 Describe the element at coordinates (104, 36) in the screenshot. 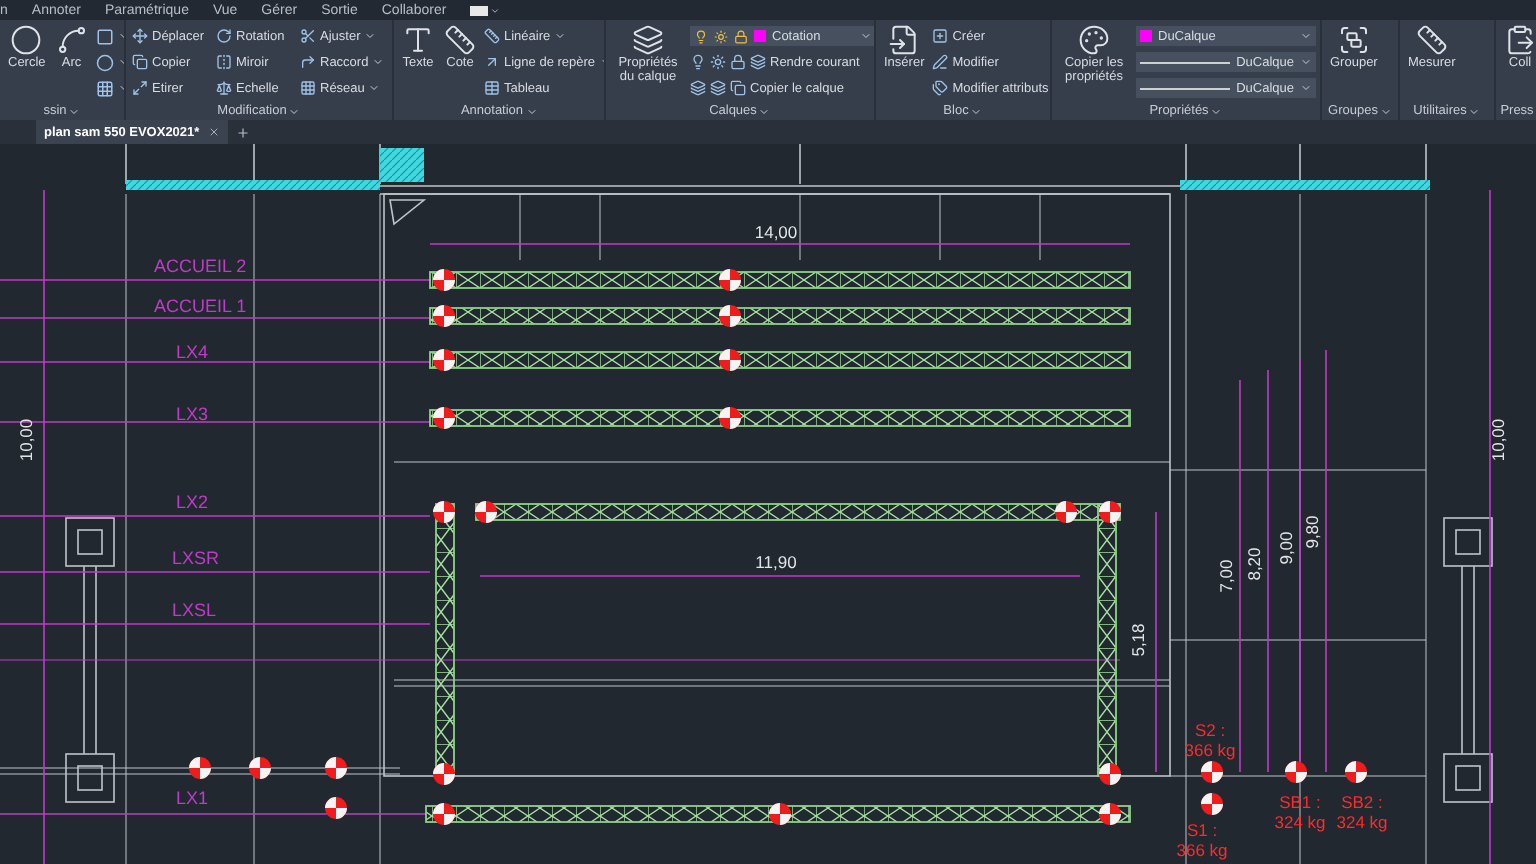

I see `rectangle-icon` at that location.